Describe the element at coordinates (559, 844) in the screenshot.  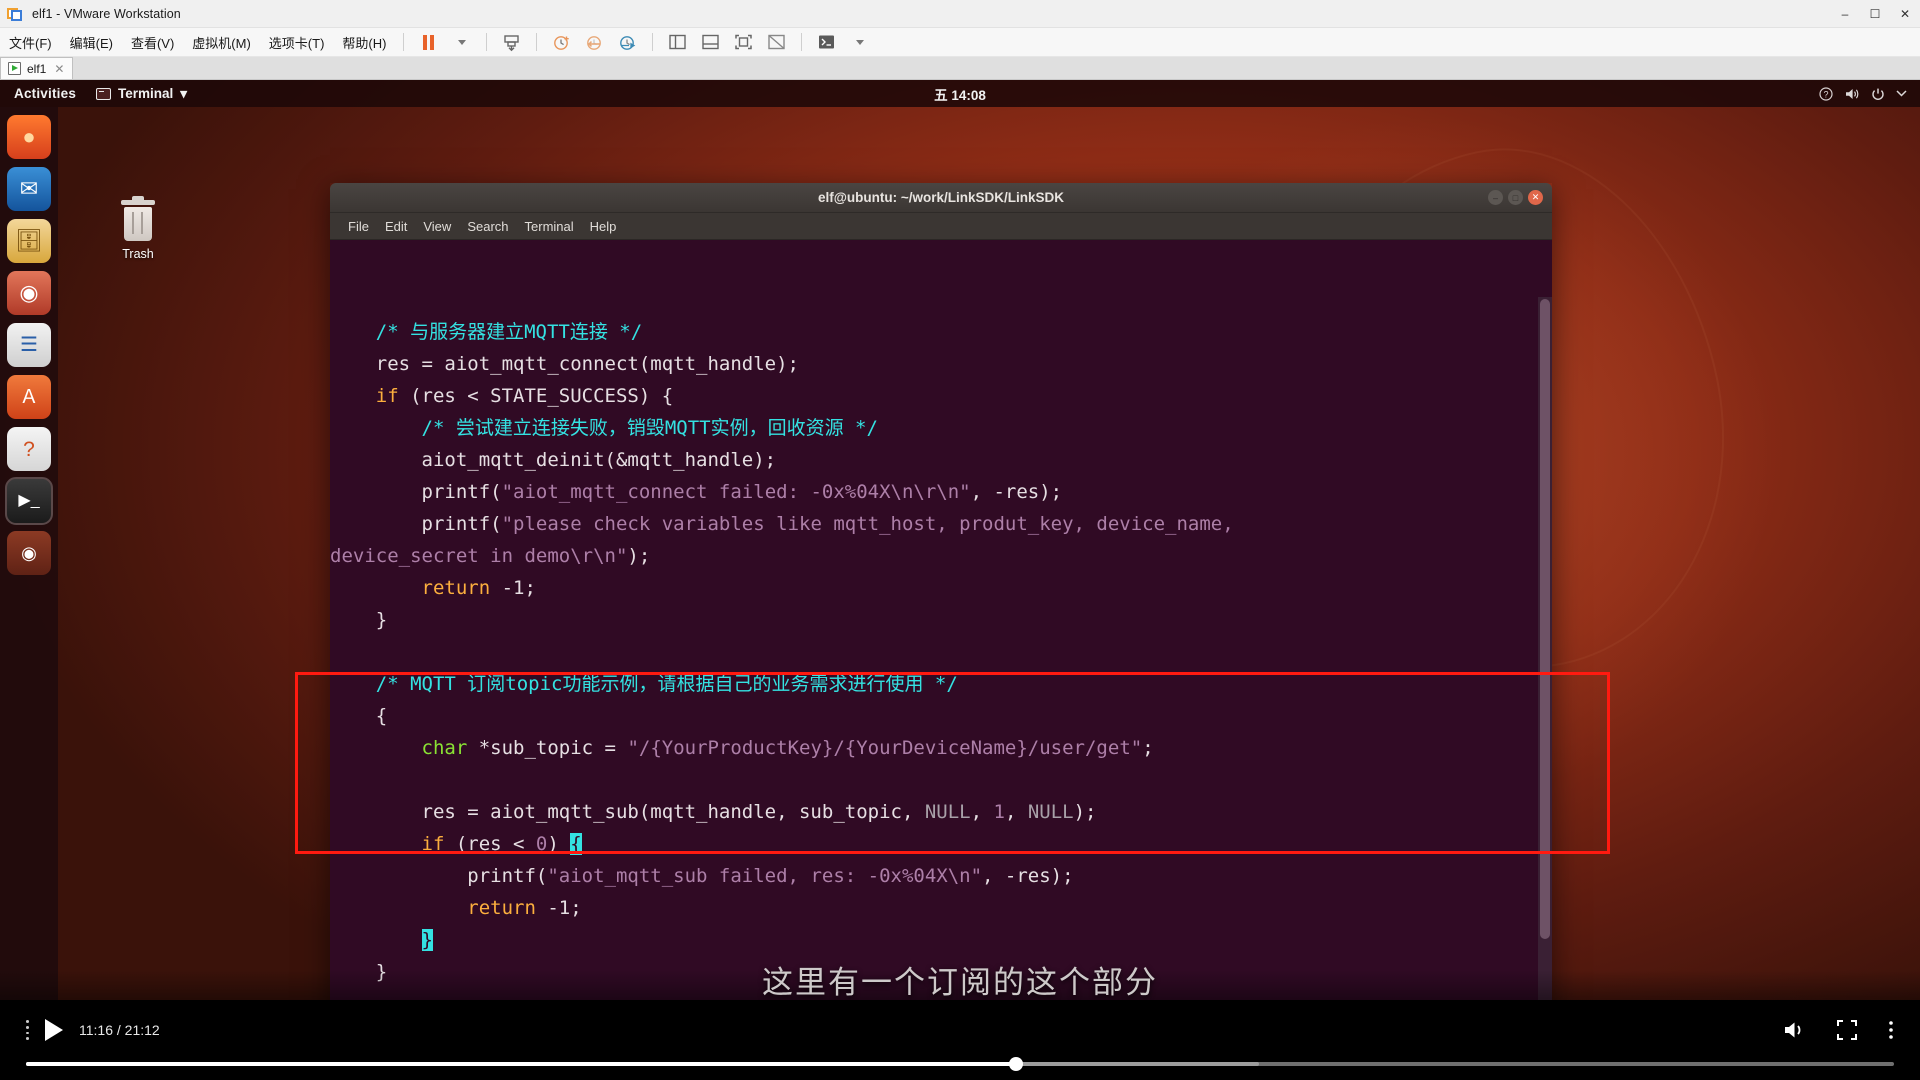
I see `code-token: )` at that location.